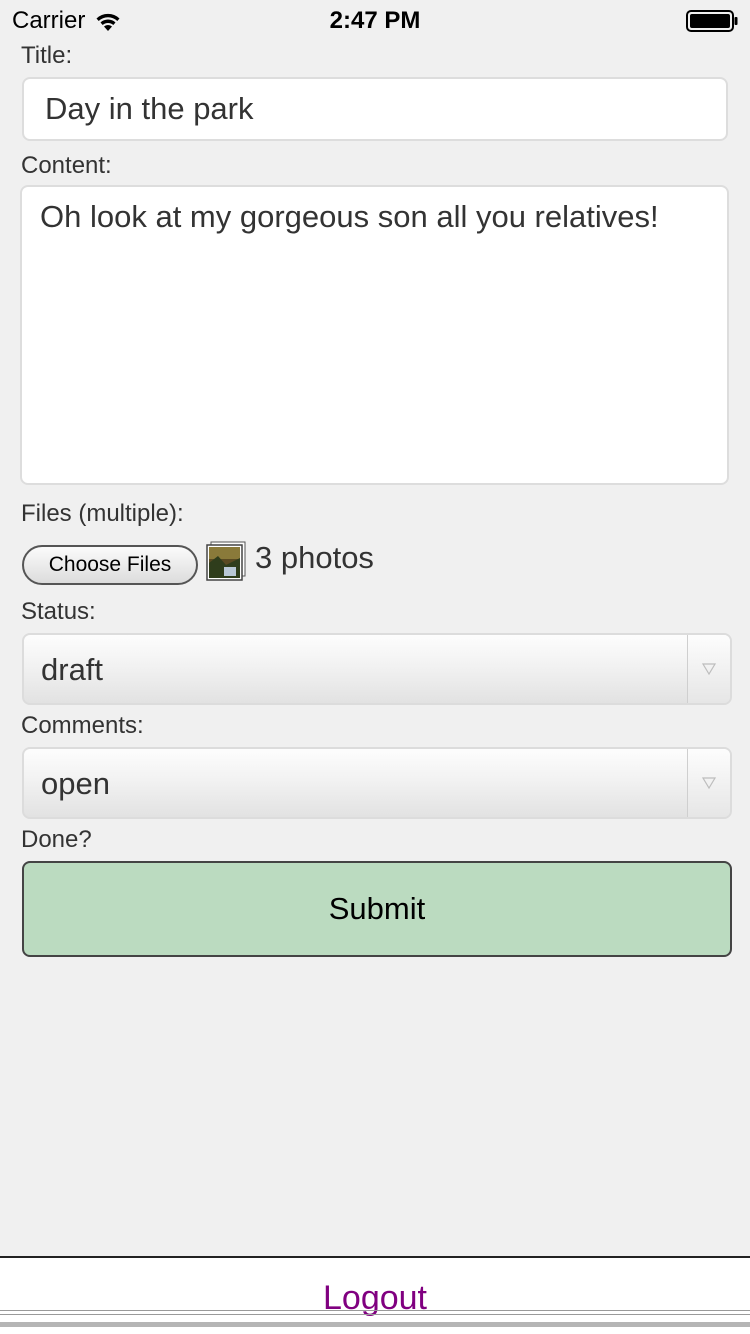 This screenshot has height=1334, width=750. Describe the element at coordinates (58, 611) in the screenshot. I see `status-label: Status:` at that location.